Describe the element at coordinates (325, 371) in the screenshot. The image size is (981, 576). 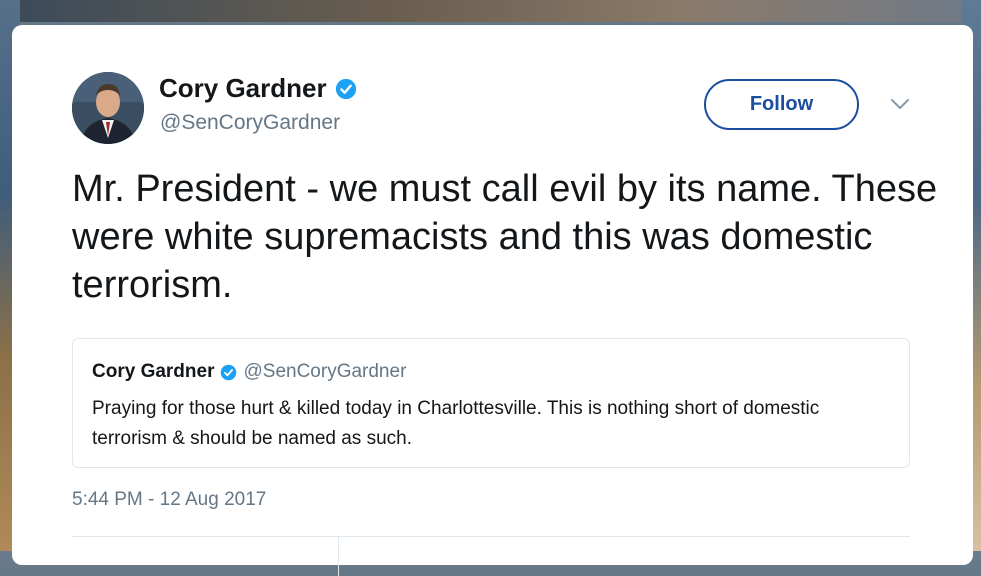
I see `quoted-author-handle: @SenCoryGardner` at that location.